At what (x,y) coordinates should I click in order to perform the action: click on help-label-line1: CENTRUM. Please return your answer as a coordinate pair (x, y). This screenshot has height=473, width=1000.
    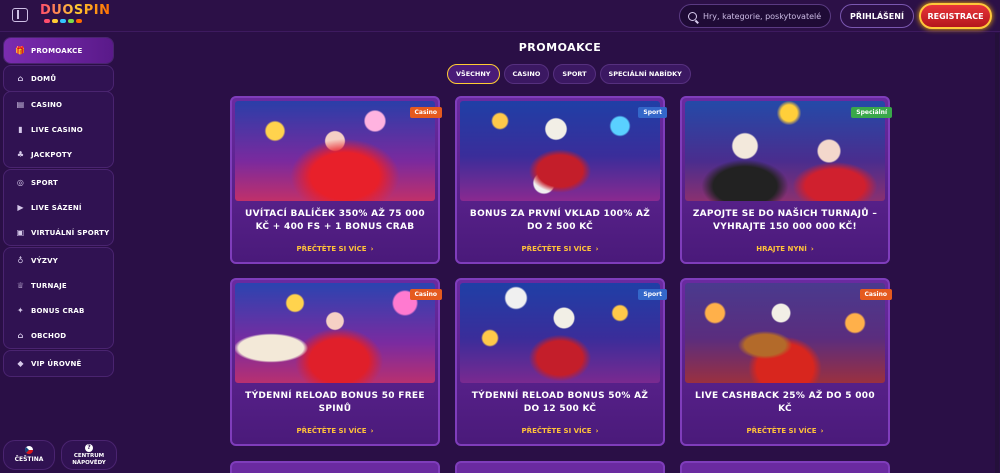
    Looking at the image, I should click on (89, 456).